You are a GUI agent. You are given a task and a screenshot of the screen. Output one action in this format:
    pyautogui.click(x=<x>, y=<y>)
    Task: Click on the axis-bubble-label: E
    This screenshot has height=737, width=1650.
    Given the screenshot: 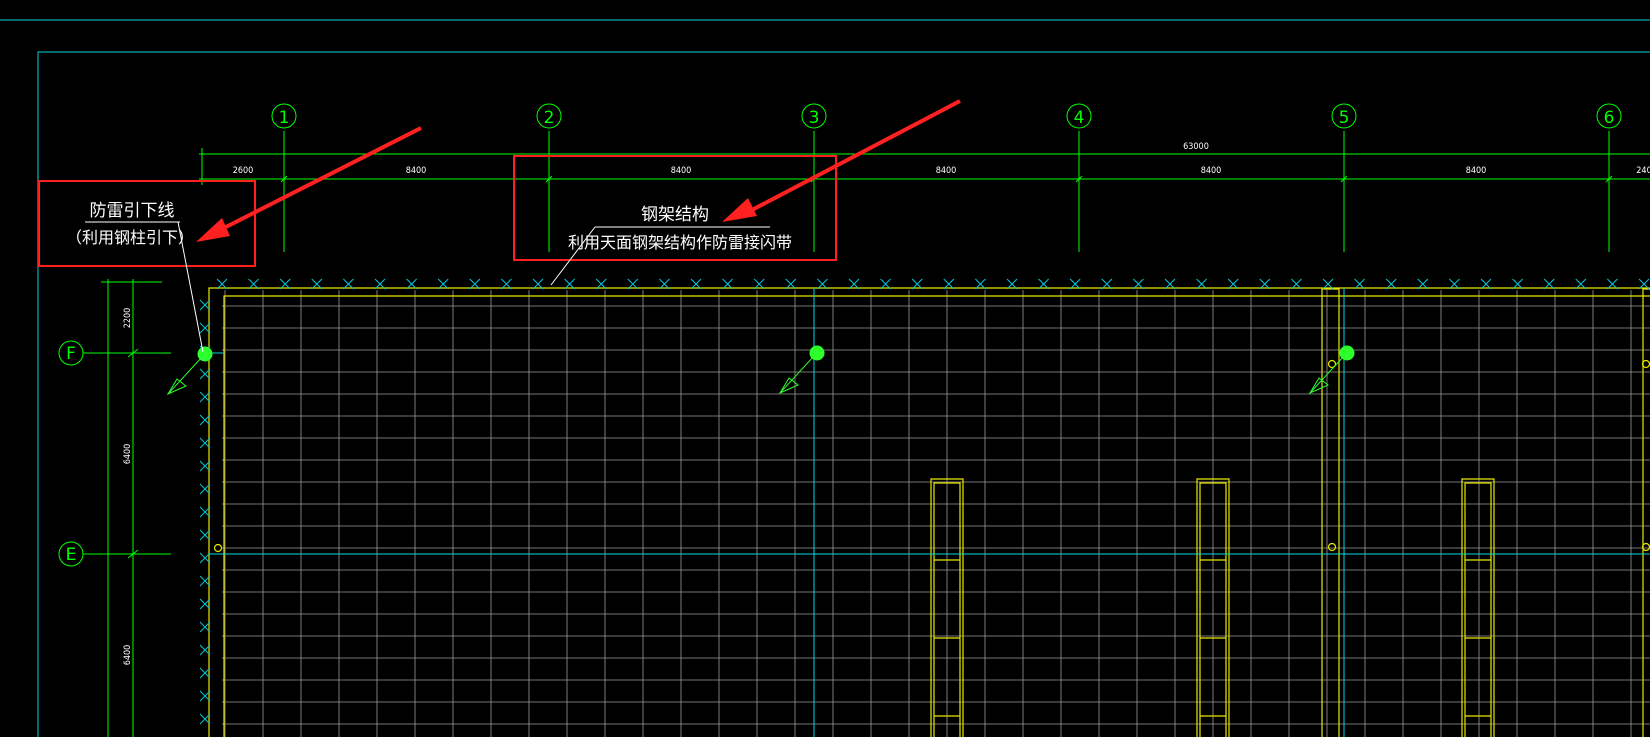 What is the action you would take?
    pyautogui.click(x=71, y=555)
    